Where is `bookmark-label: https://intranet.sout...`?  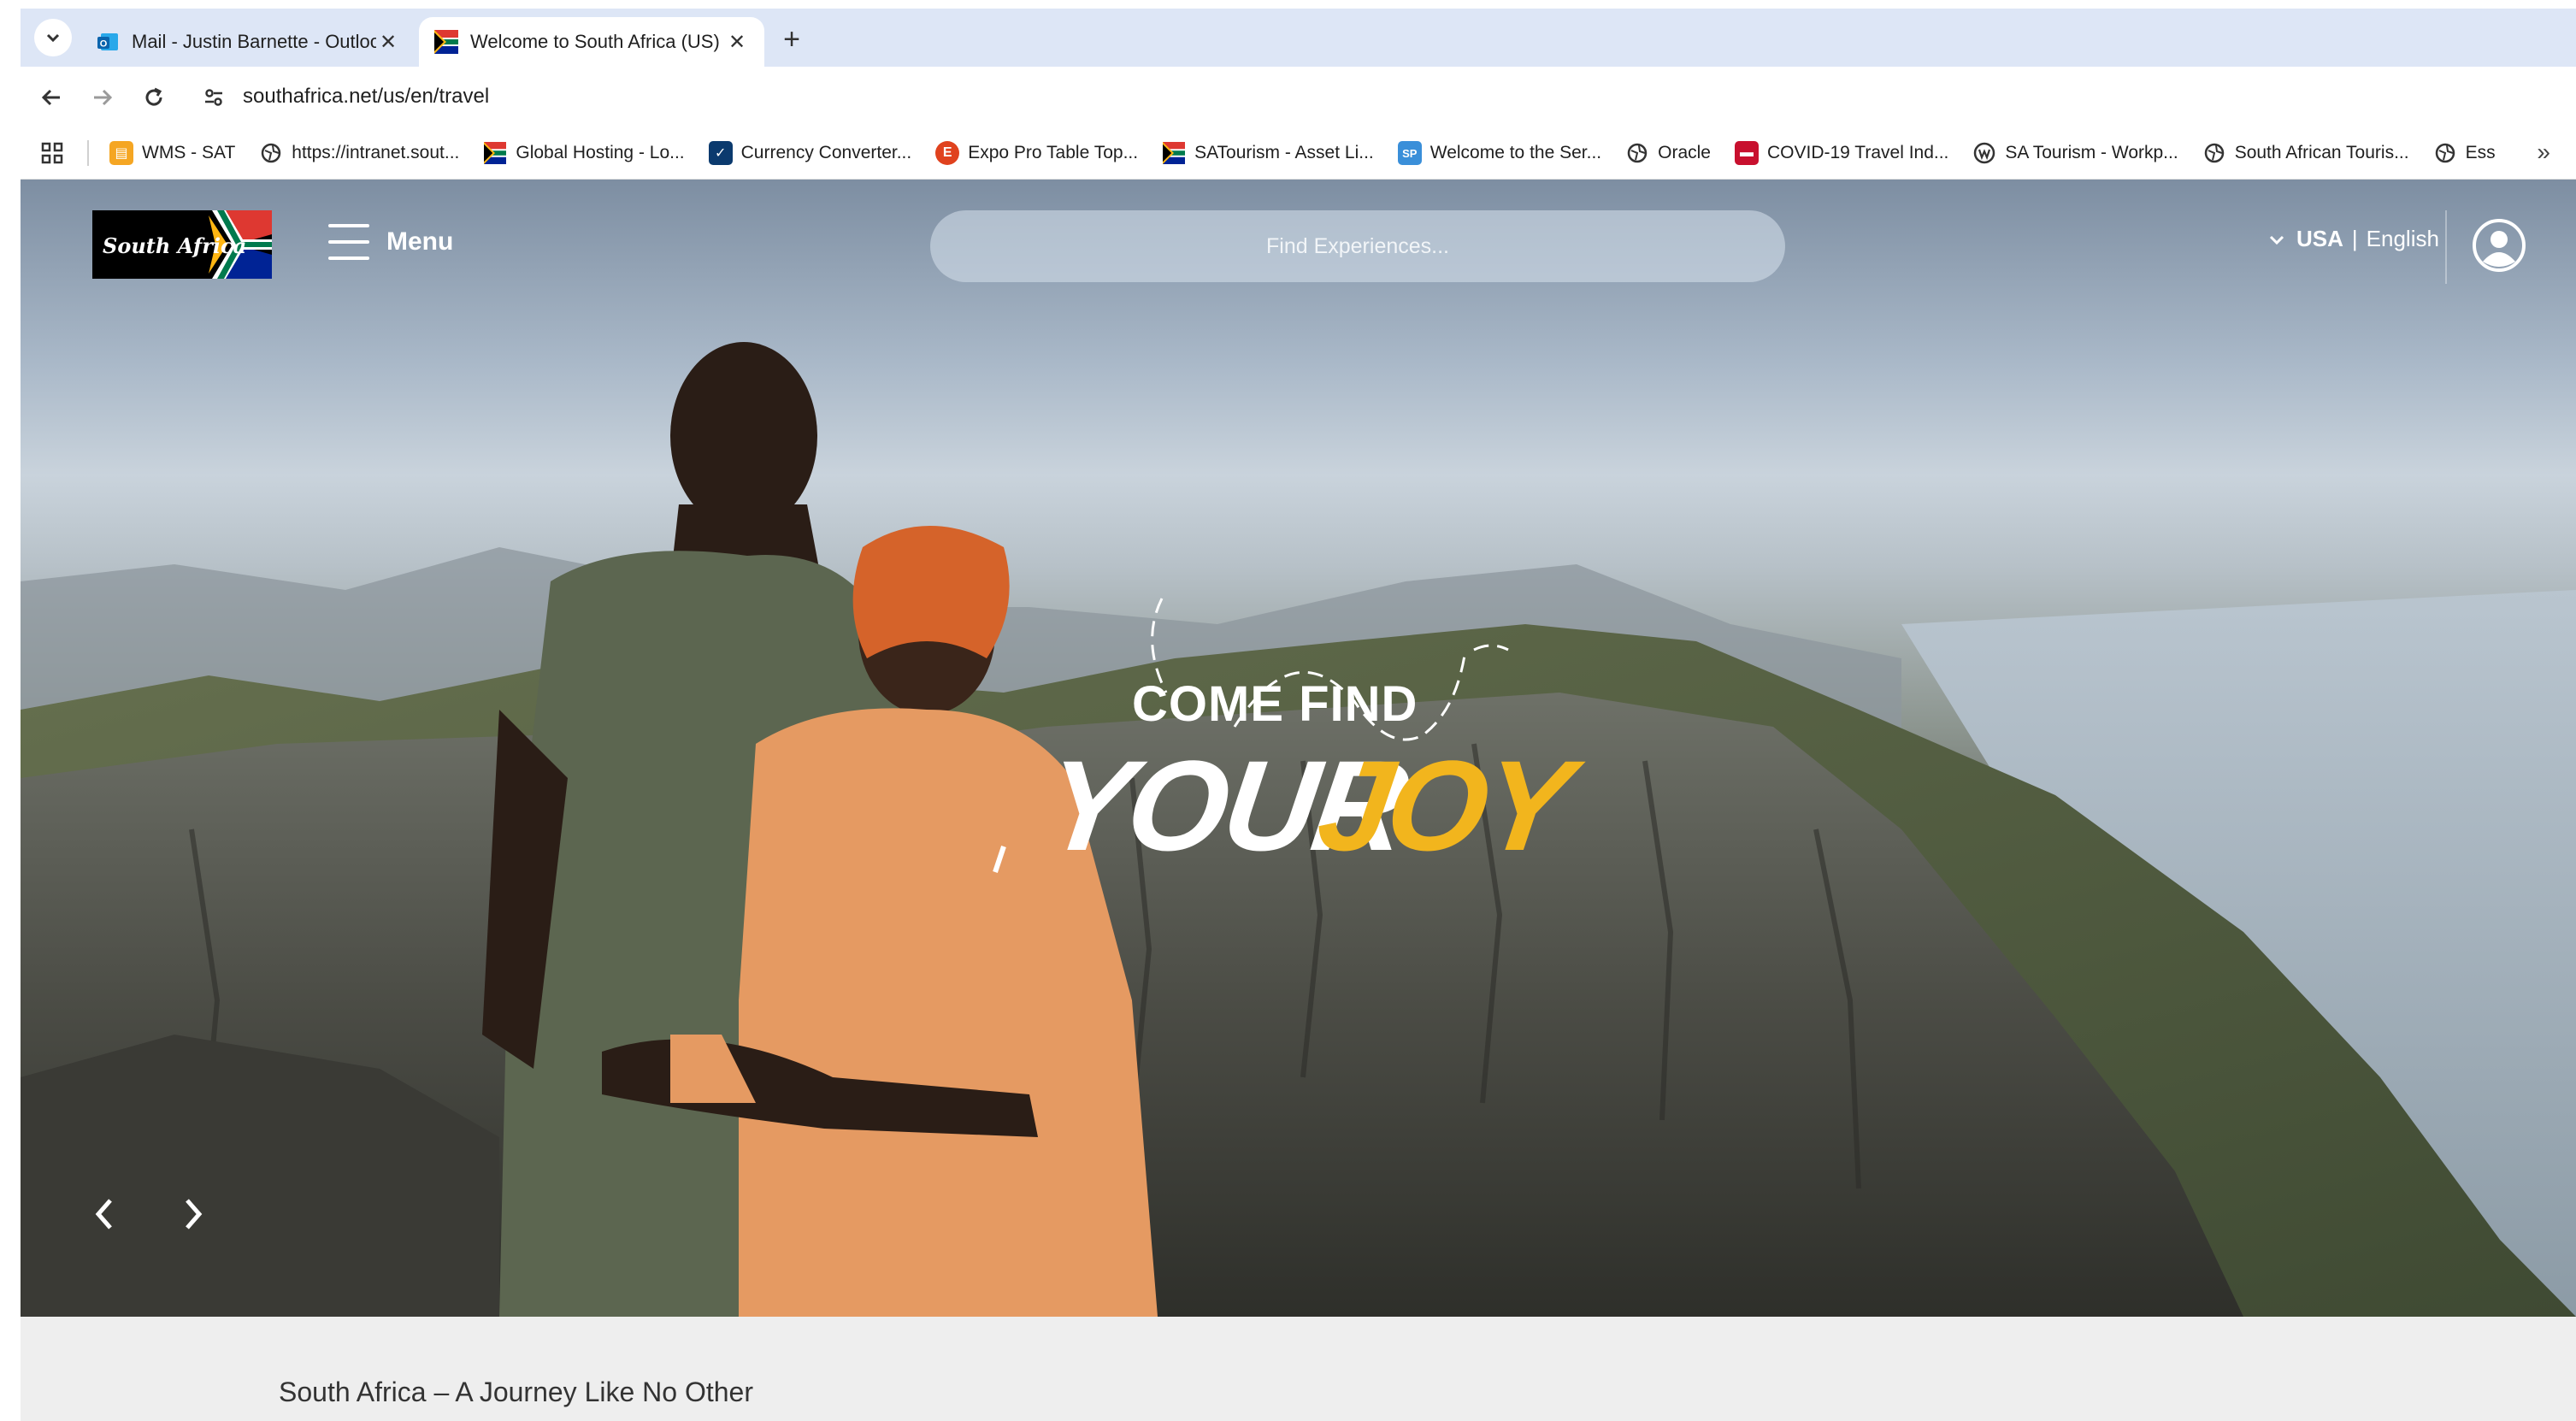
bookmark-label: https://intranet.sout... is located at coordinates (376, 152).